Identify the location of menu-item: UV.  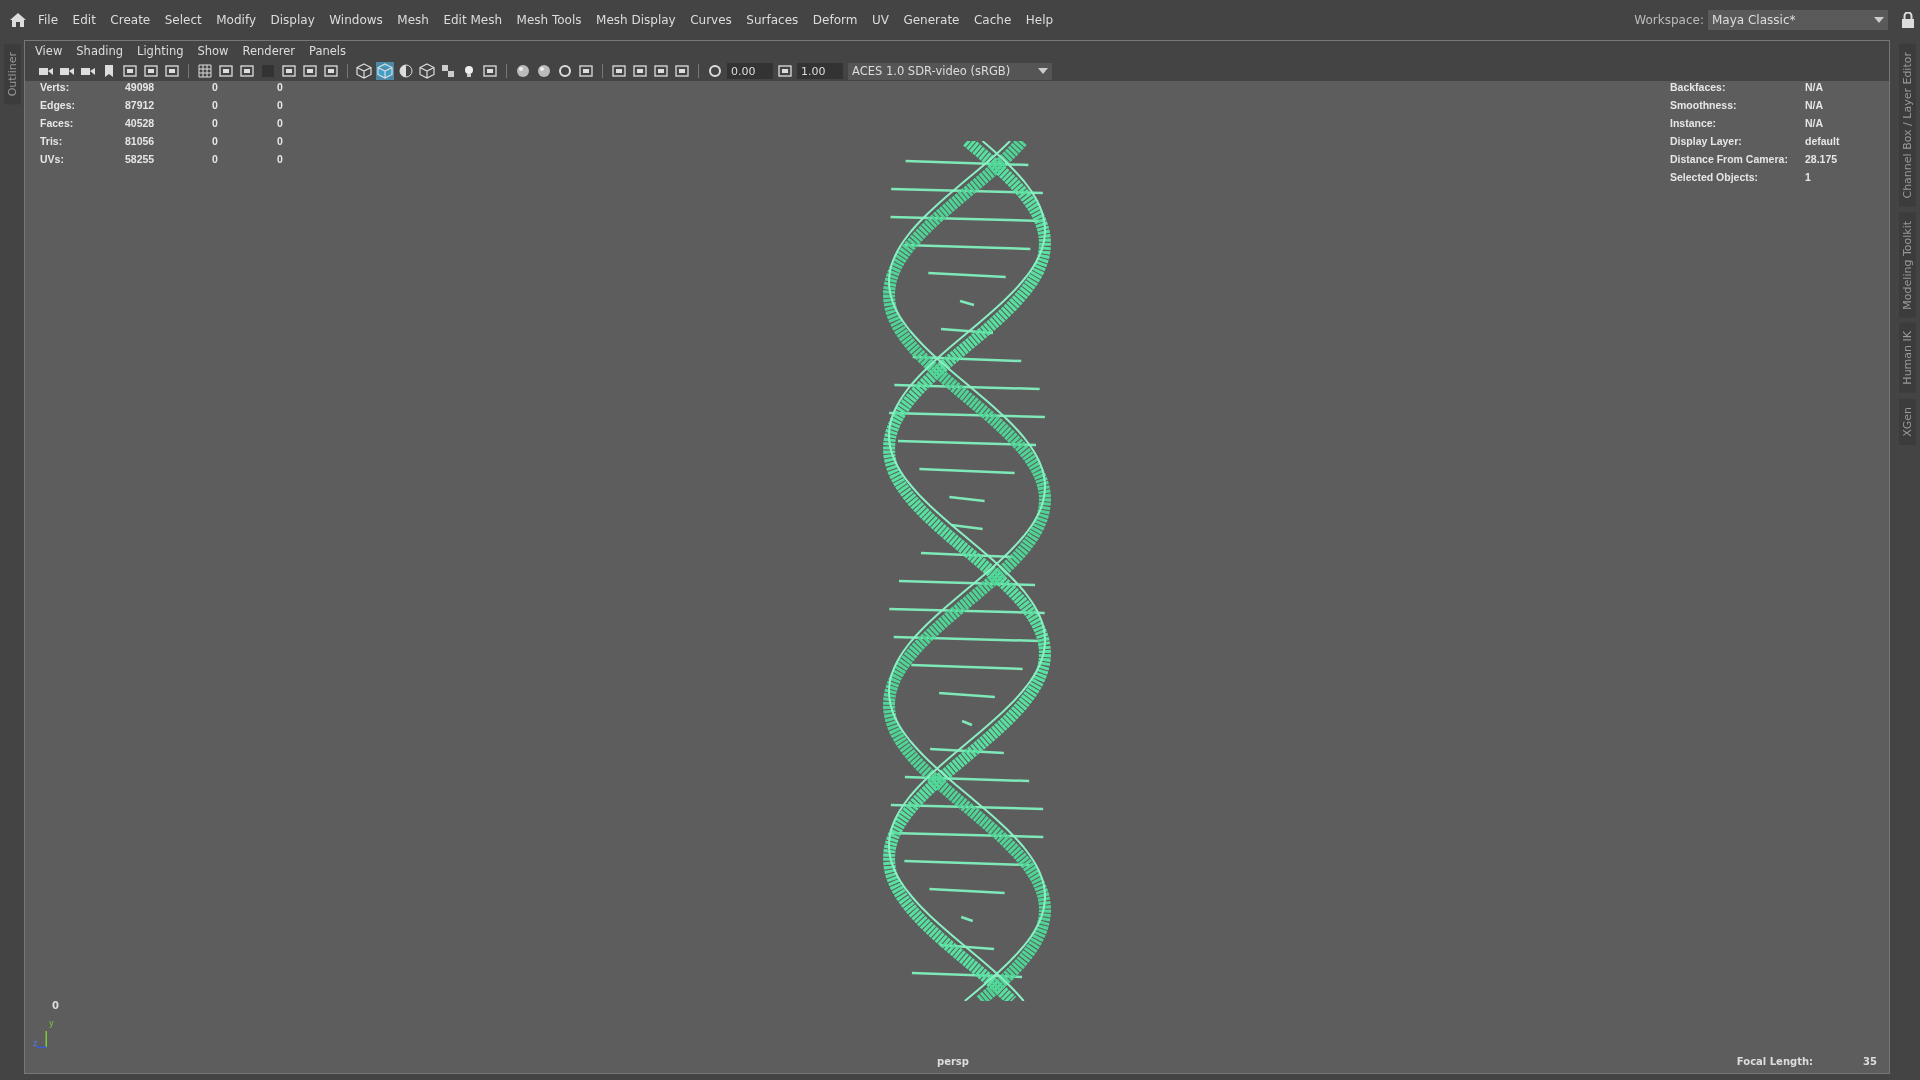
(880, 20).